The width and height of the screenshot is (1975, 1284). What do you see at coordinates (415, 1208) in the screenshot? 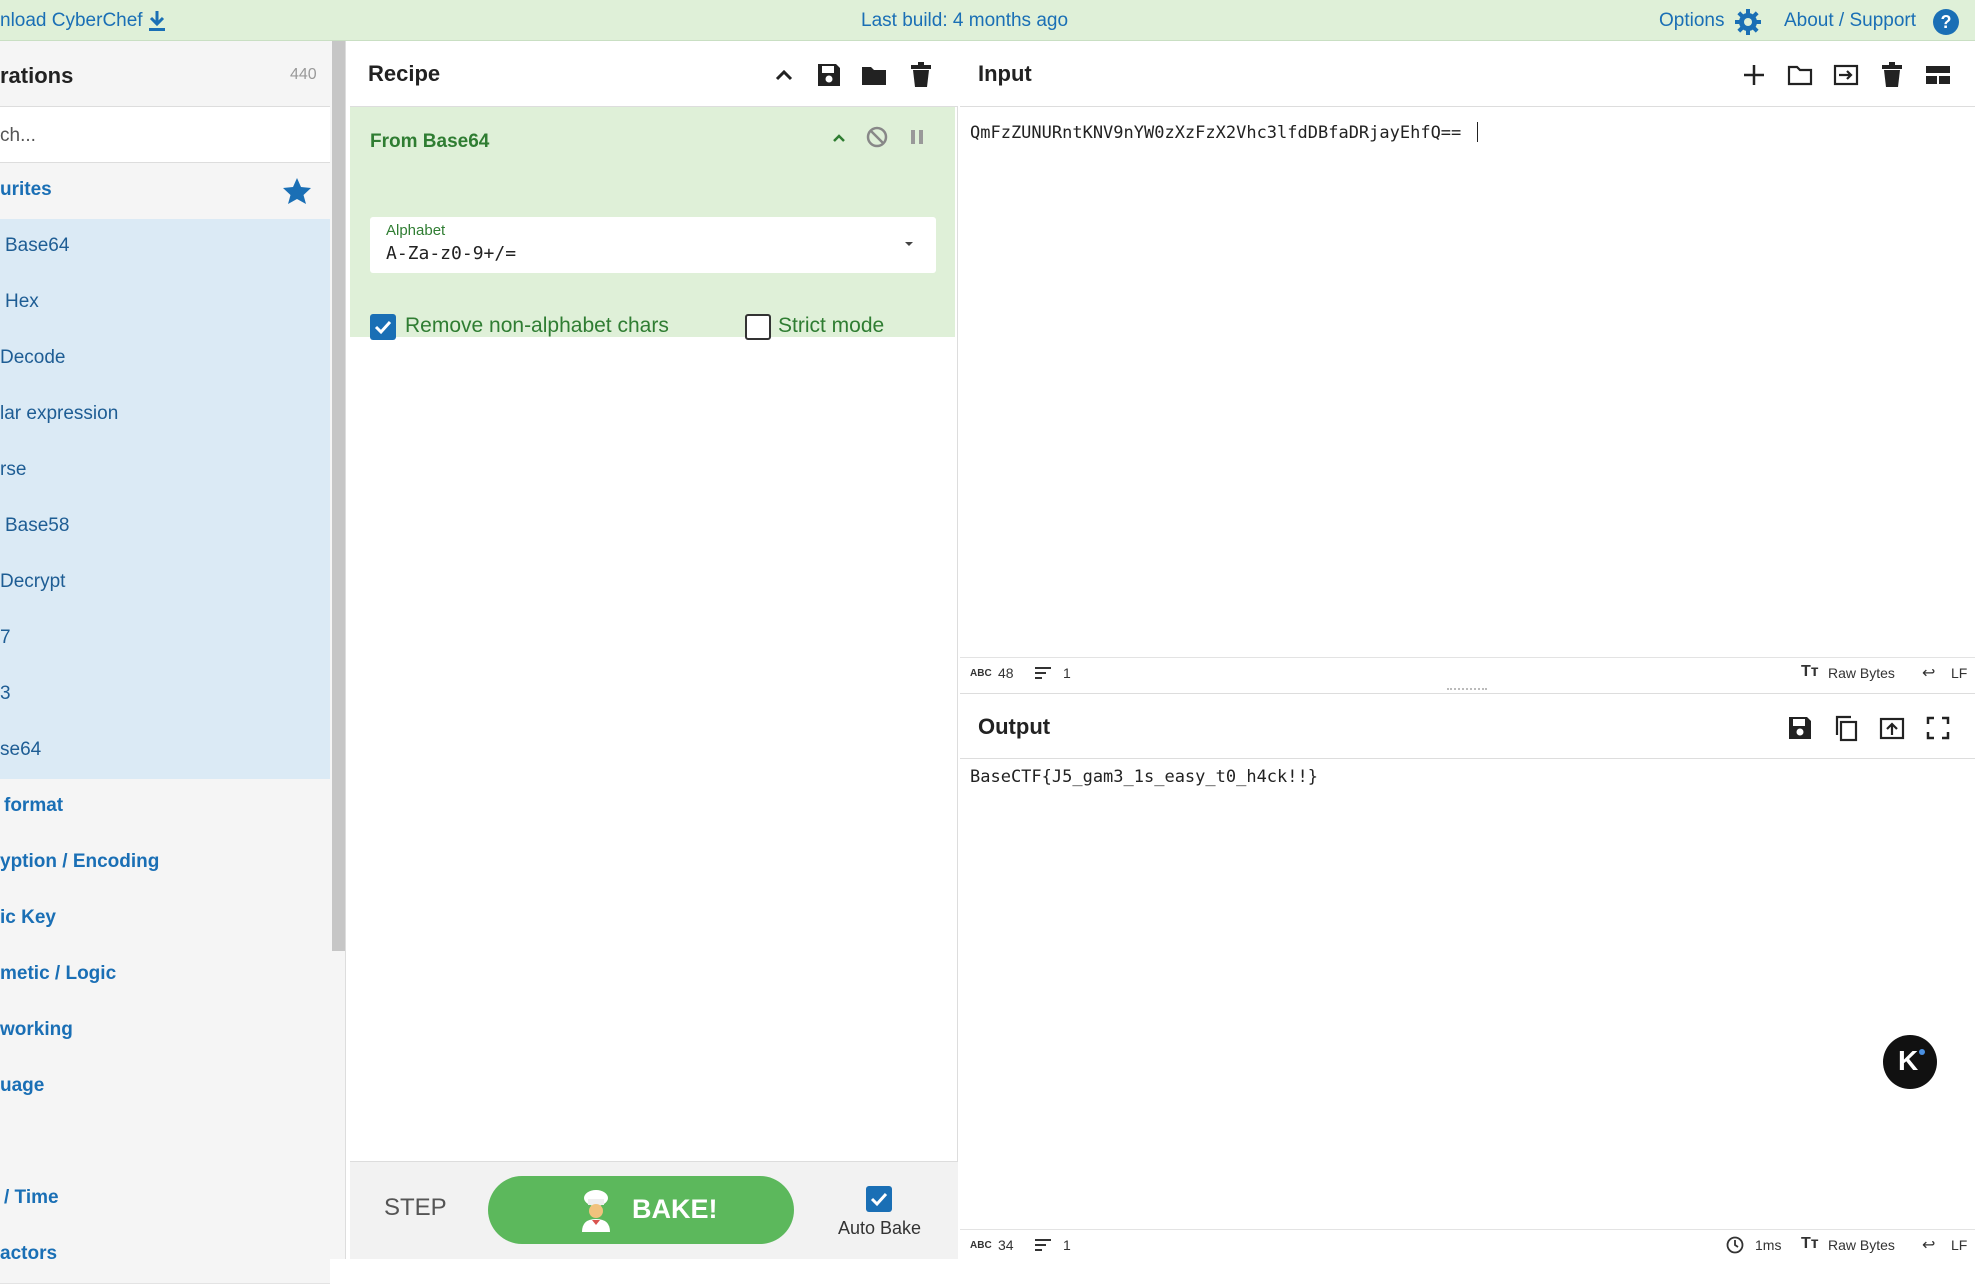
I see `step-button: STEP` at bounding box center [415, 1208].